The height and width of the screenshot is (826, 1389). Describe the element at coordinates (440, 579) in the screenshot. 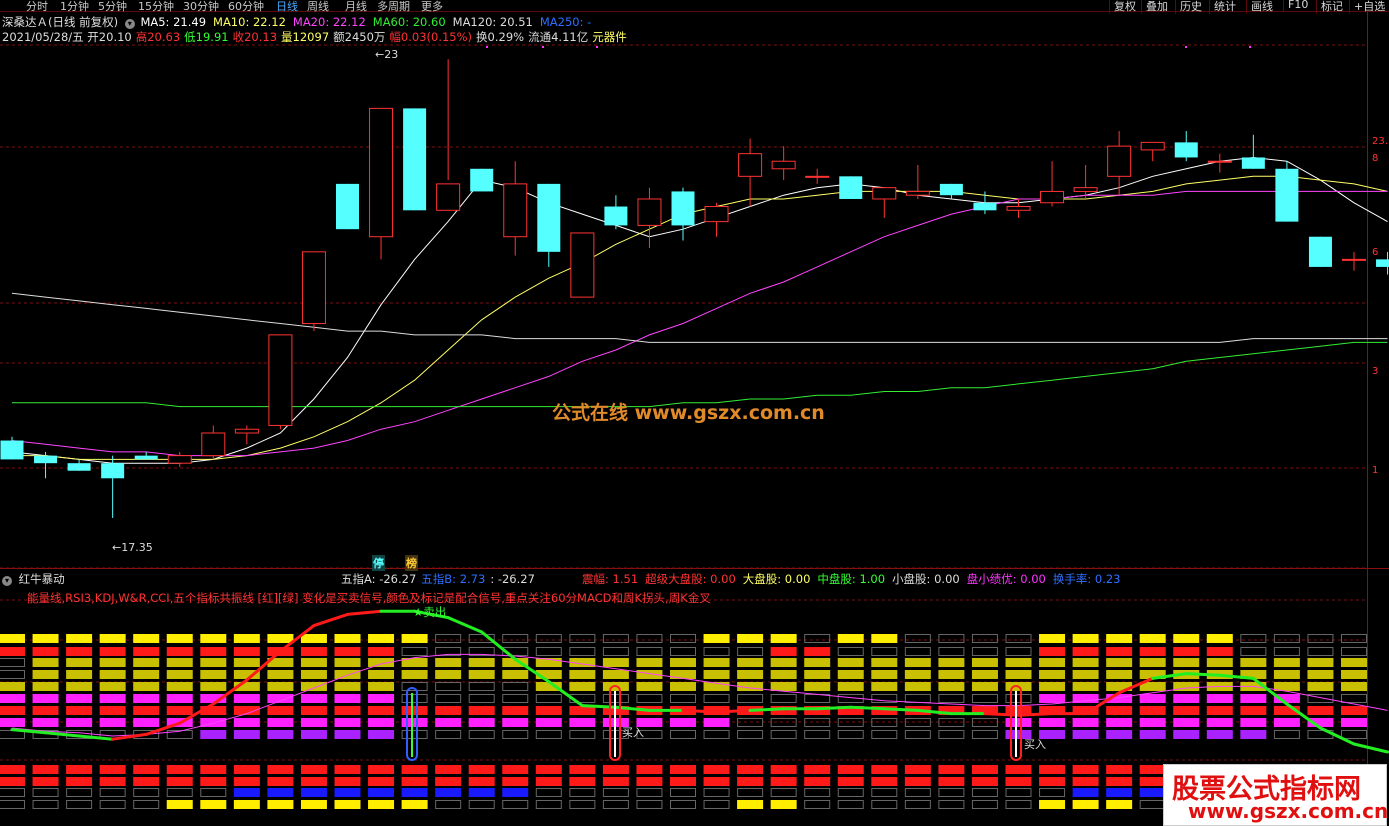

I see `indicator-values: 五指A: -26.27 五指B: 2.73: -26.27` at that location.